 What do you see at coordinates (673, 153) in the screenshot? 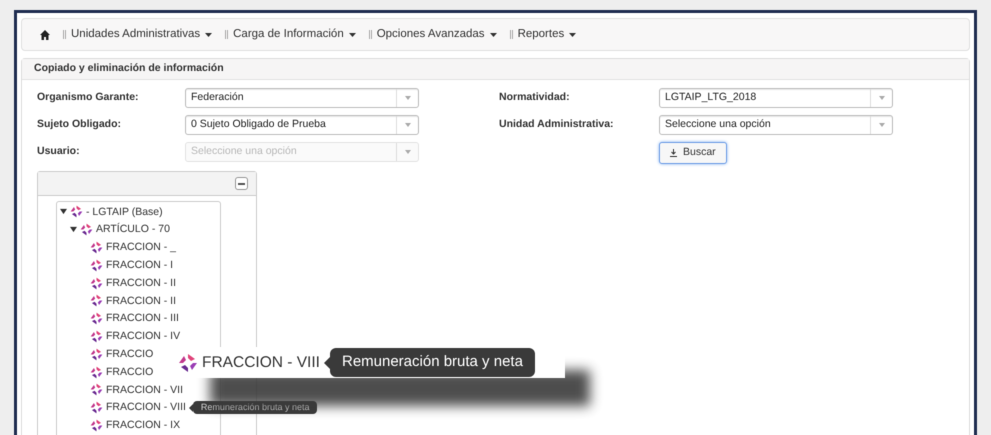
I see `download-icon` at bounding box center [673, 153].